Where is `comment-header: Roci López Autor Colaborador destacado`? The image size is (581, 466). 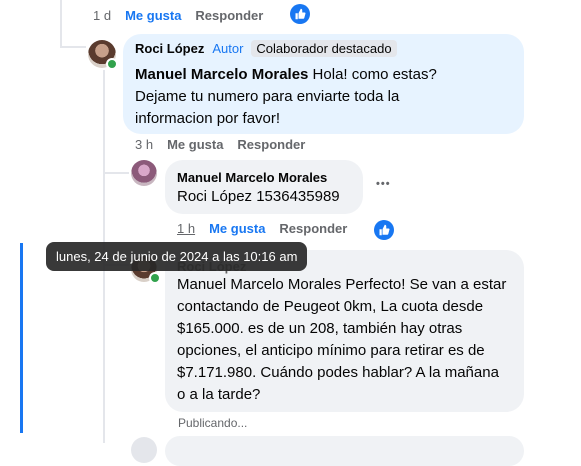
comment-header: Roci López Autor Colaborador destacado is located at coordinates (266, 48).